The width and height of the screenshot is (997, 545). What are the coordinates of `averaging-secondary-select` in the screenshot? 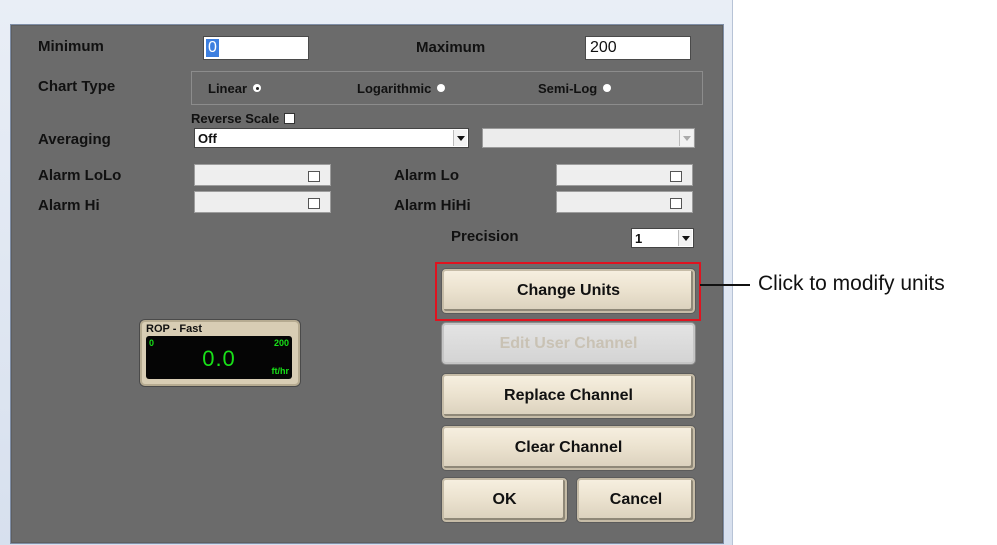 It's located at (588, 138).